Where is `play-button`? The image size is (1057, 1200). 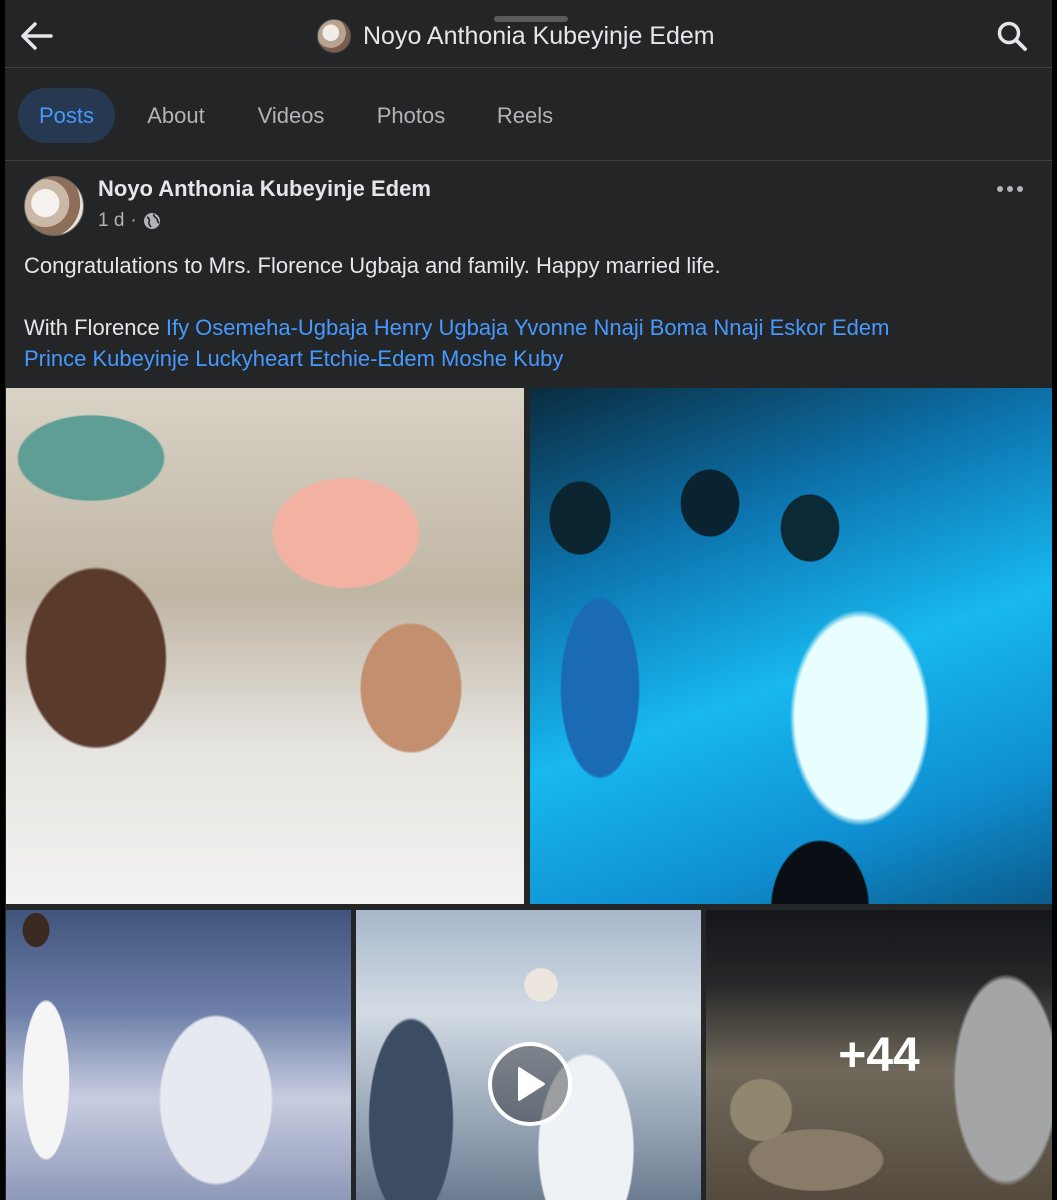 play-button is located at coordinates (530, 1084).